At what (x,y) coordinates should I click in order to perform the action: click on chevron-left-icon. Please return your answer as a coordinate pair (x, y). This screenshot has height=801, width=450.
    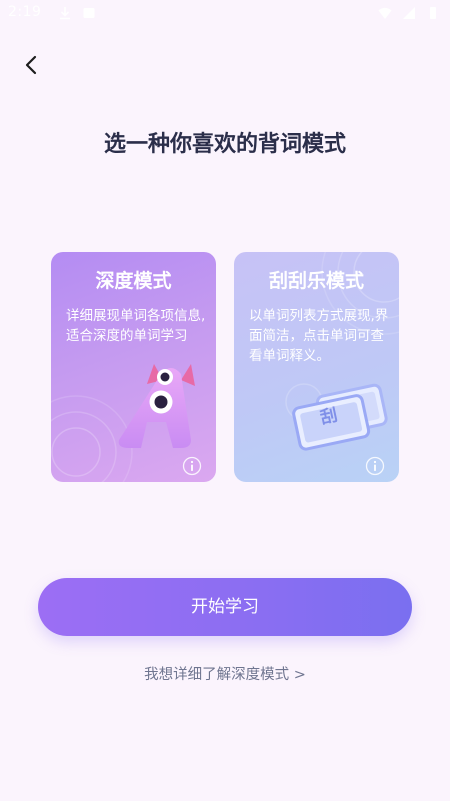
    Looking at the image, I should click on (31, 65).